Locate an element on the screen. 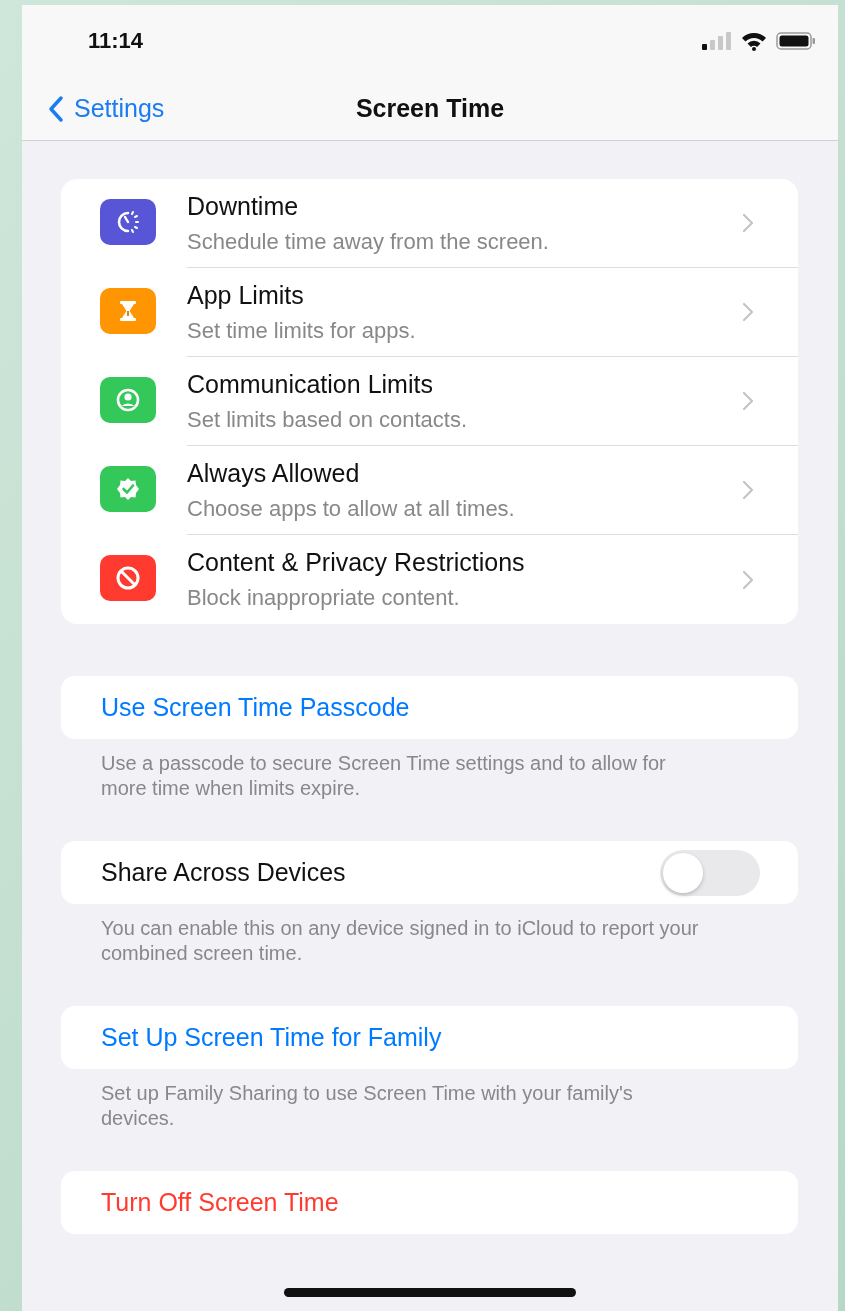 Image resolution: width=845 pixels, height=1311 pixels. action-button: Set Up Screen Time for Family is located at coordinates (429, 1037).